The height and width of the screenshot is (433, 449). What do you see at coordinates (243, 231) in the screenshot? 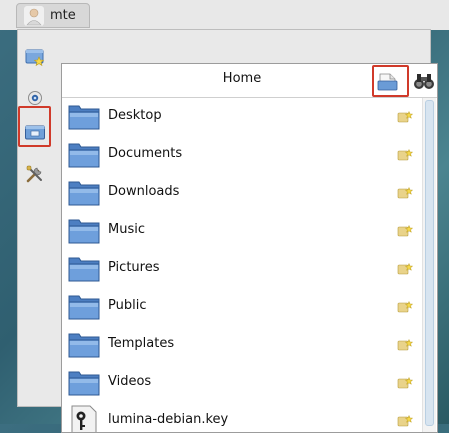
I see `file-list-item: Music` at bounding box center [243, 231].